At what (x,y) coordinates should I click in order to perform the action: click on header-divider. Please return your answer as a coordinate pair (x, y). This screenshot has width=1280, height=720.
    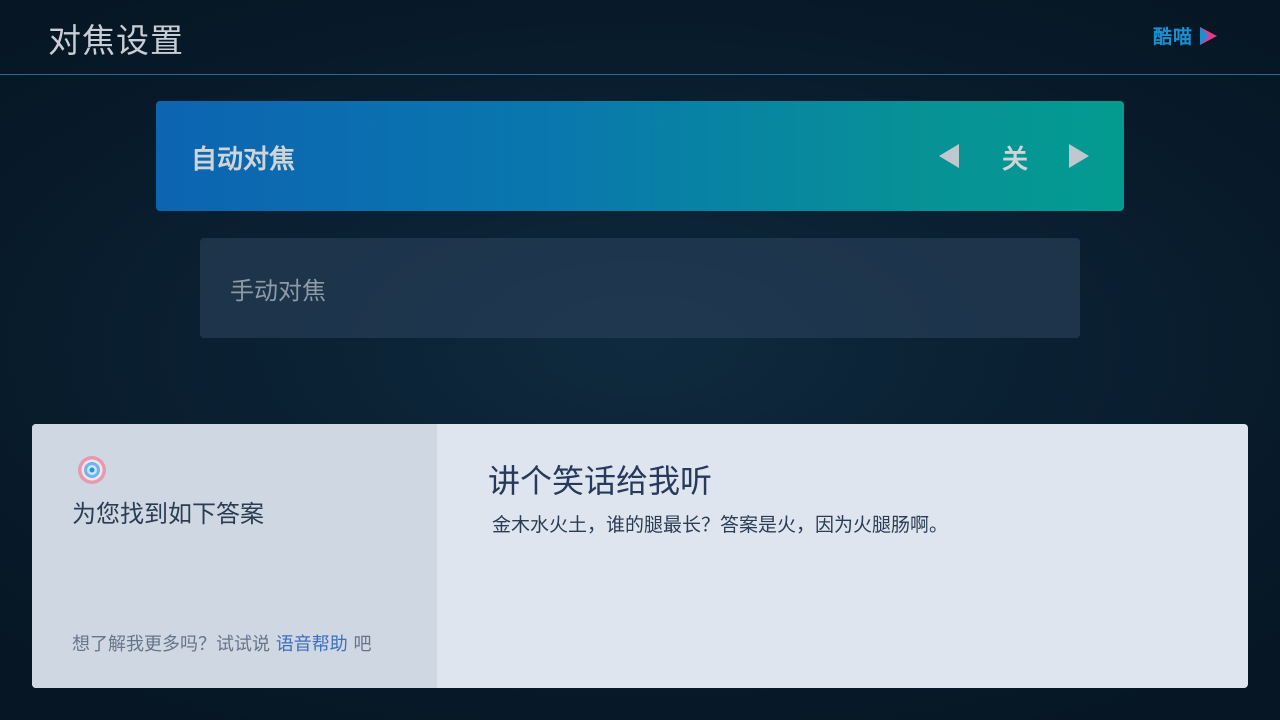
    Looking at the image, I should click on (640, 74).